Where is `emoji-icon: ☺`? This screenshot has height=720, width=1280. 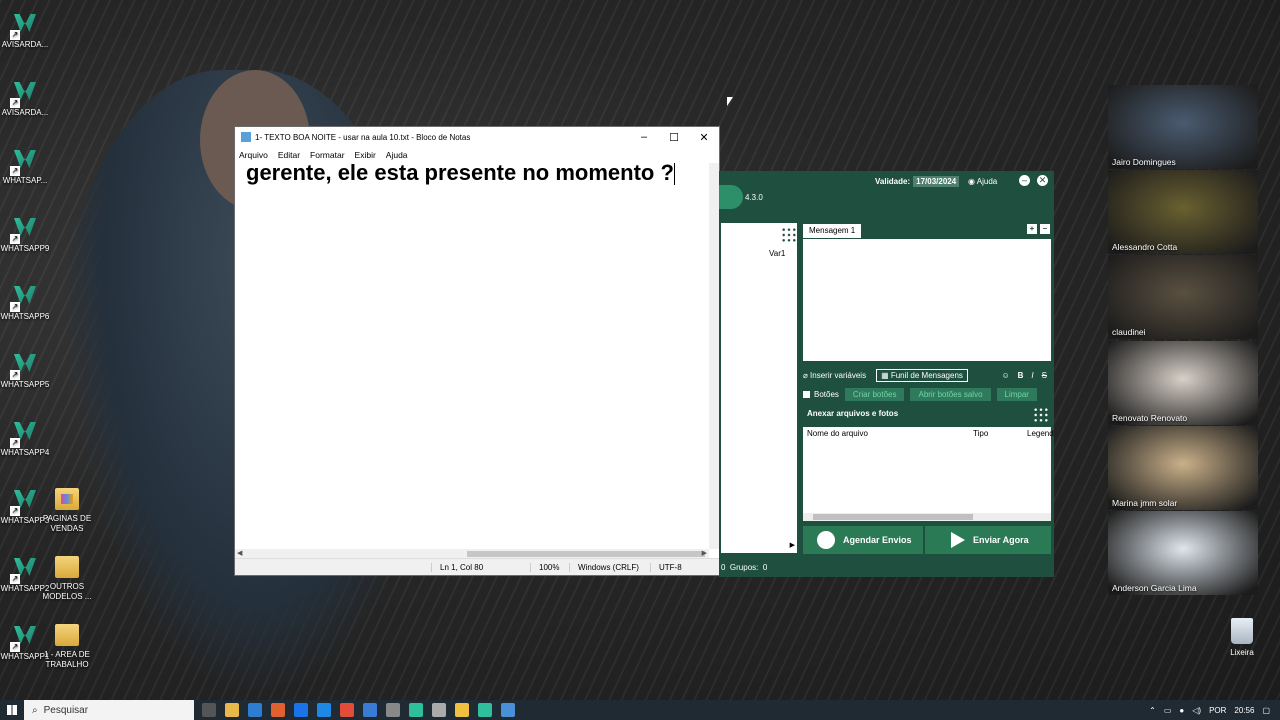 emoji-icon: ☺ is located at coordinates (1005, 375).